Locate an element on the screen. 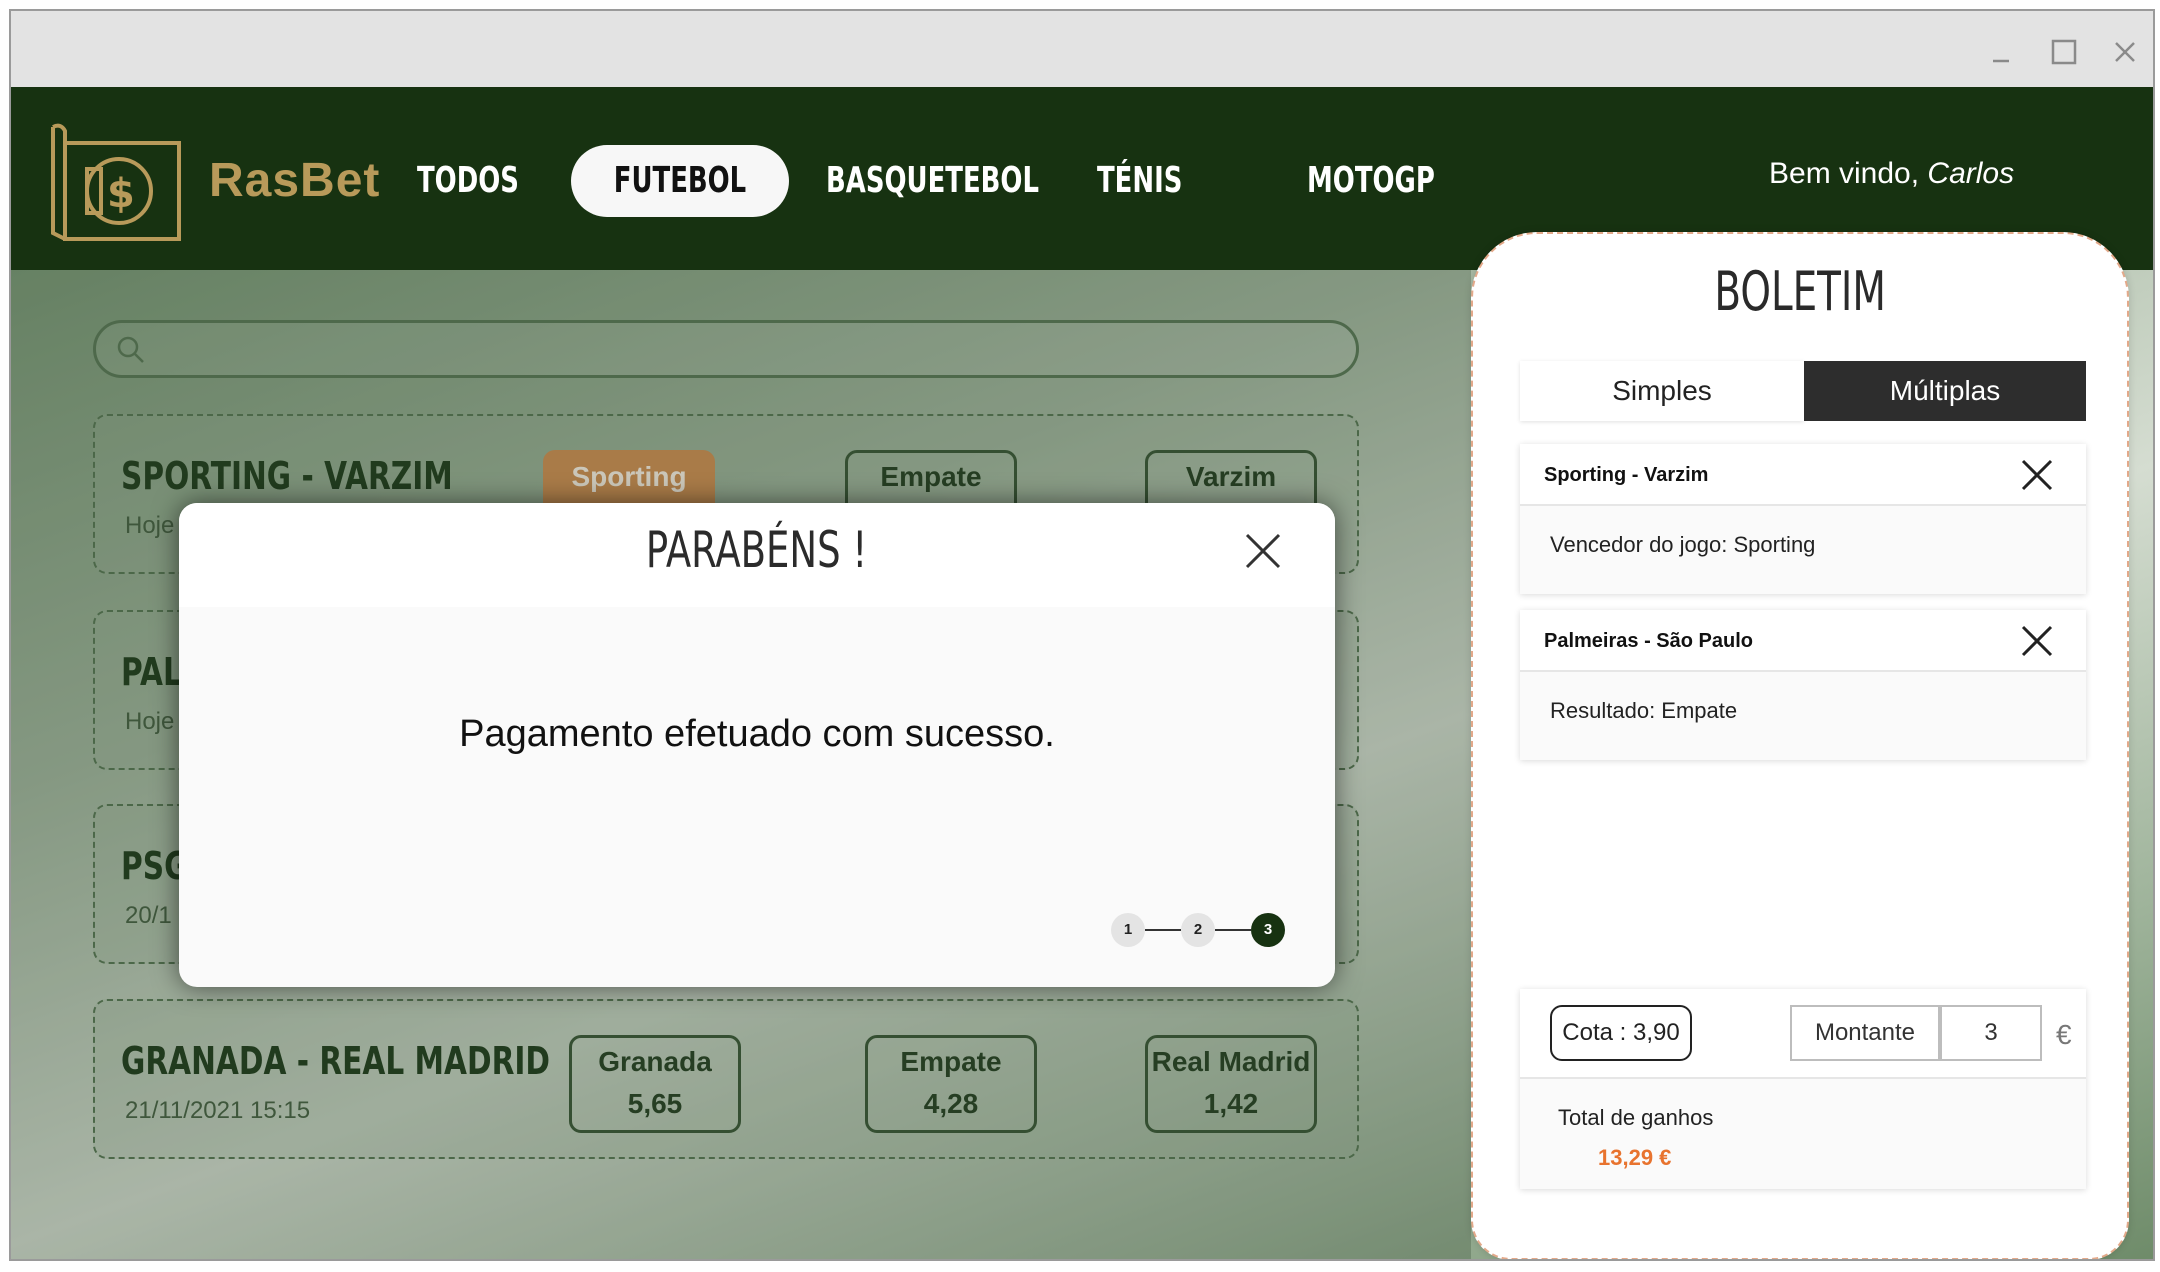  welcome-text: Bem vindo, Carlos is located at coordinates (1892, 173).